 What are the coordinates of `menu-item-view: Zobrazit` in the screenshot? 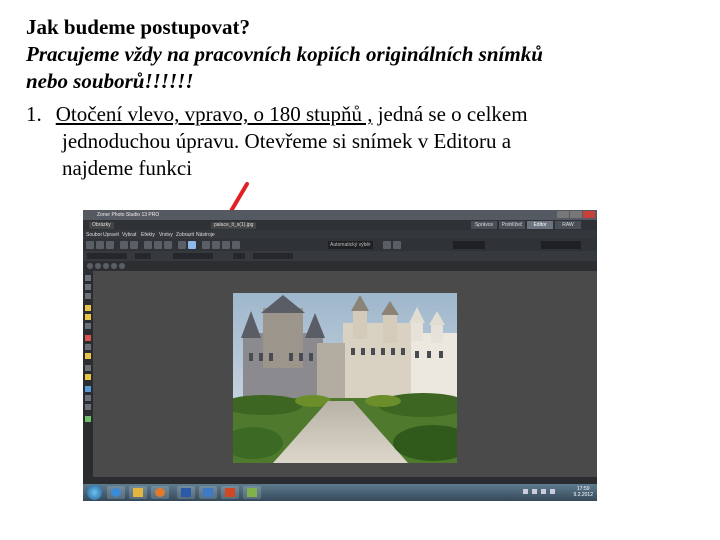 It's located at (185, 235).